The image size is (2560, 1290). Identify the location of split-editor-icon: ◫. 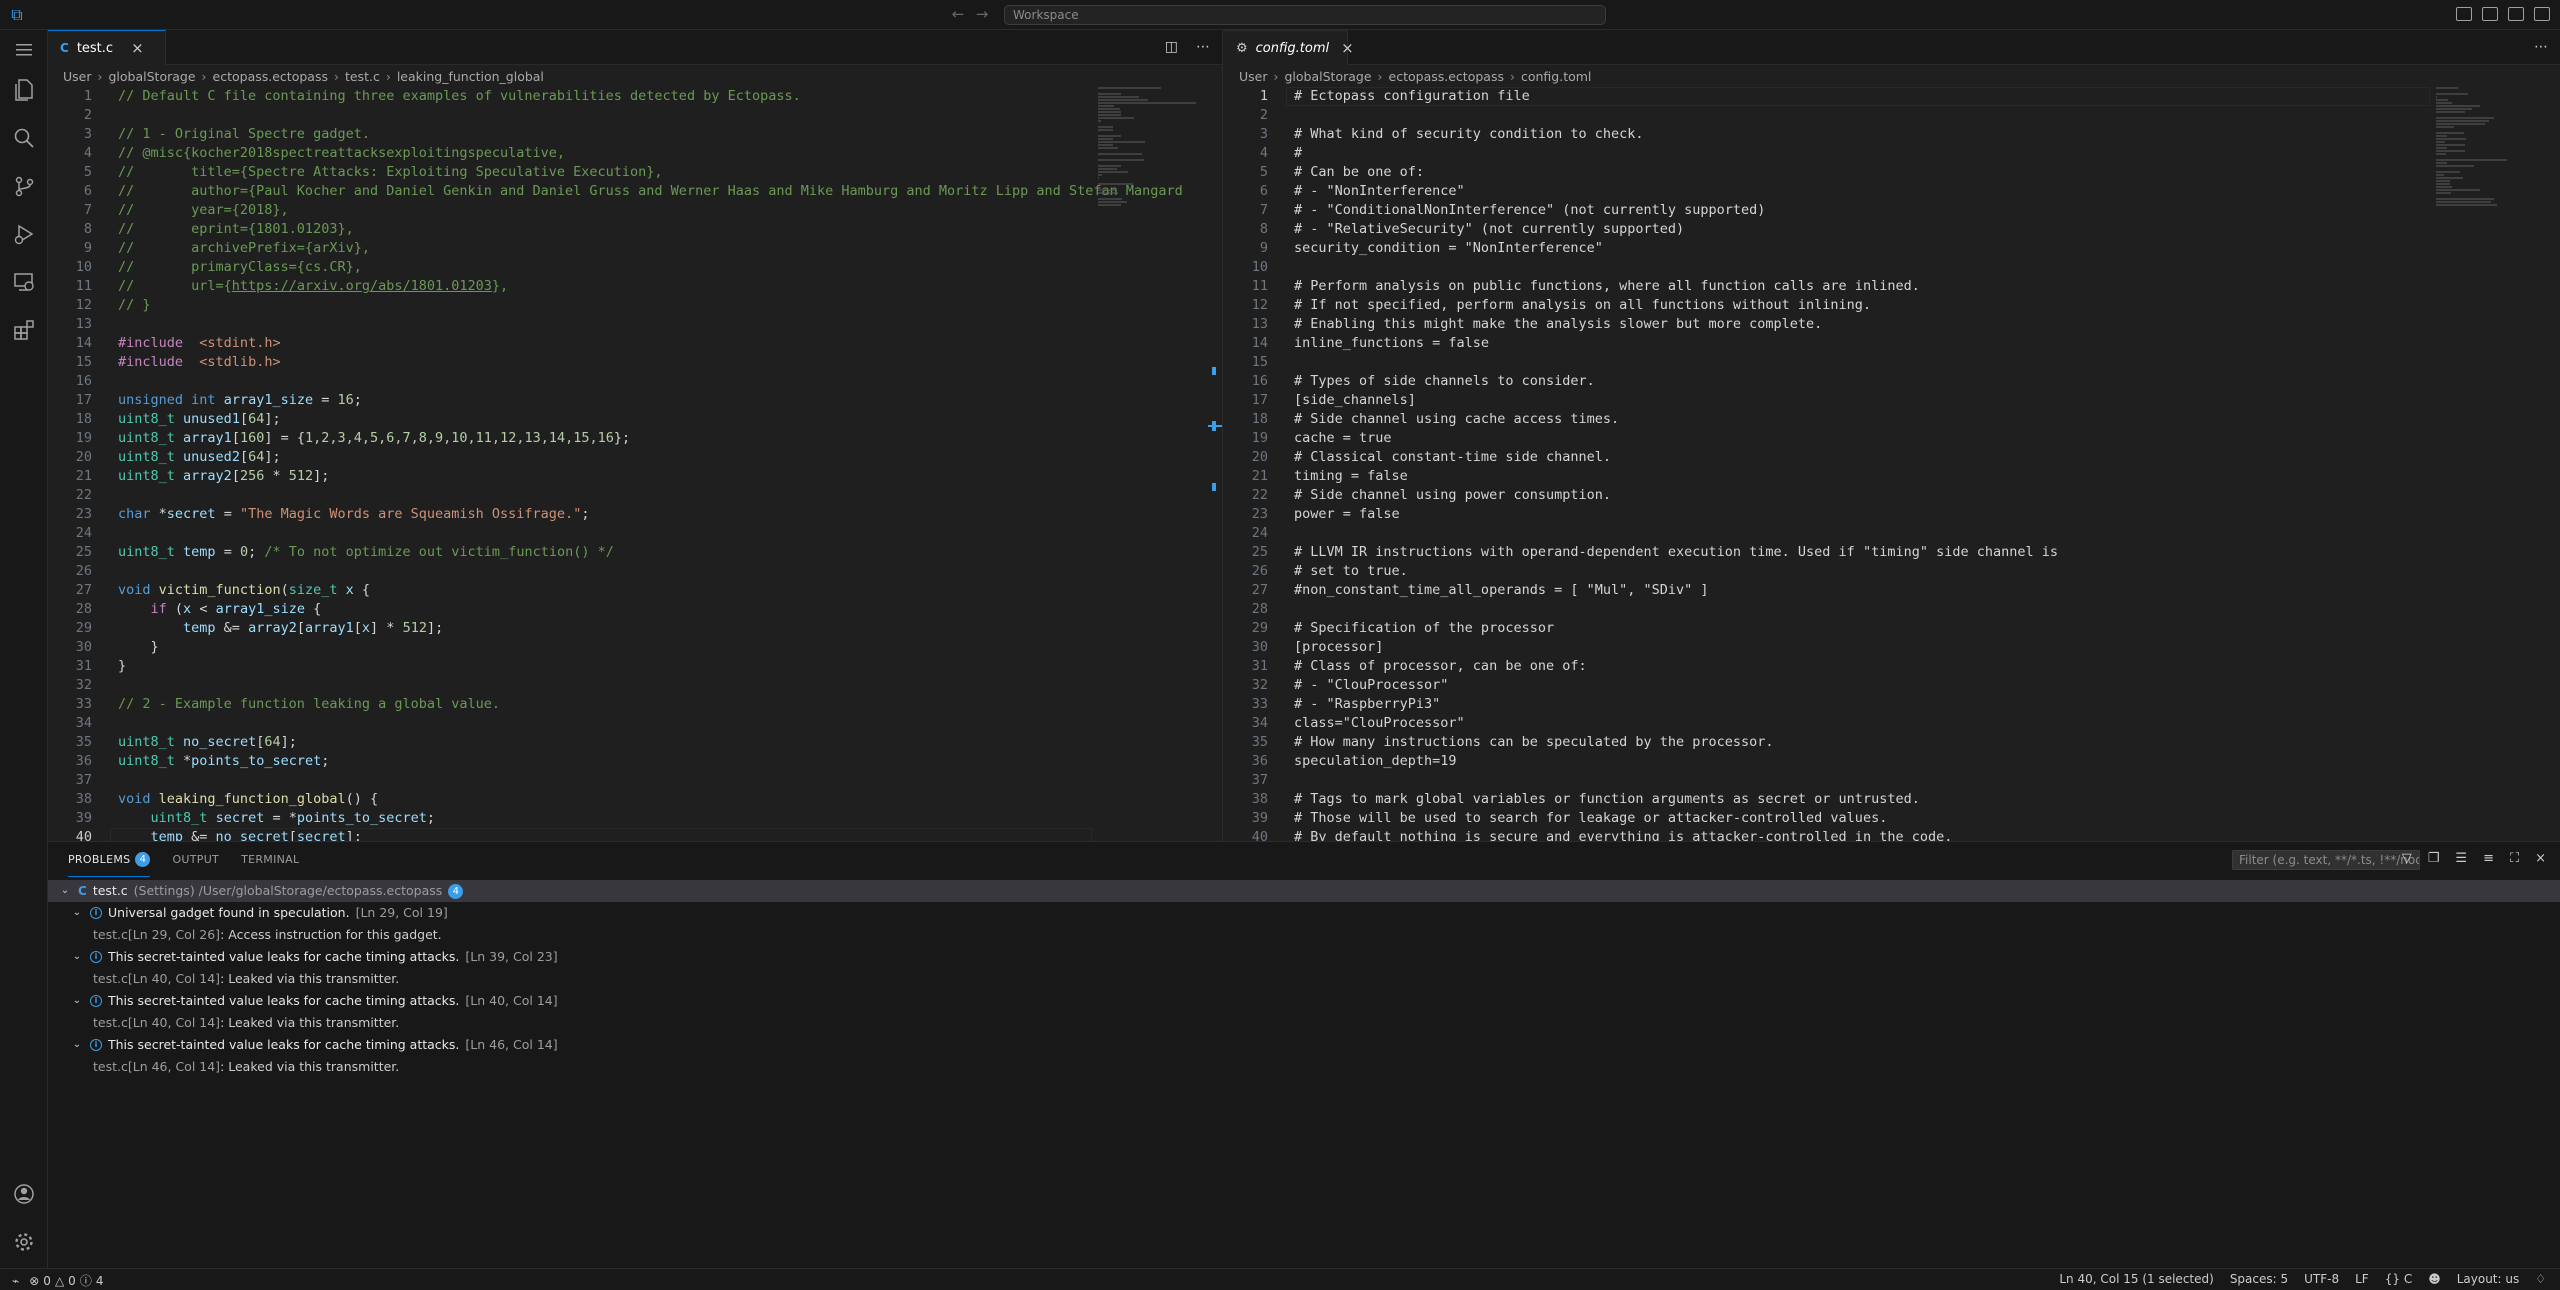
(1171, 47).